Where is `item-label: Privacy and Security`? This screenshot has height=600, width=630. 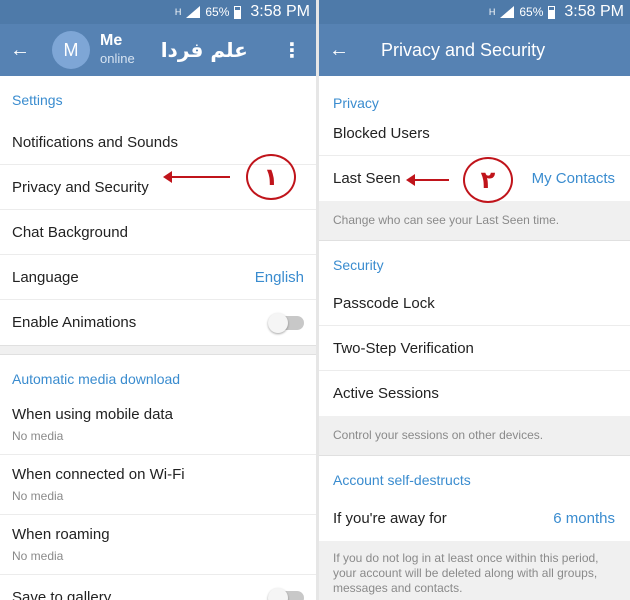
item-label: Privacy and Security is located at coordinates (80, 187).